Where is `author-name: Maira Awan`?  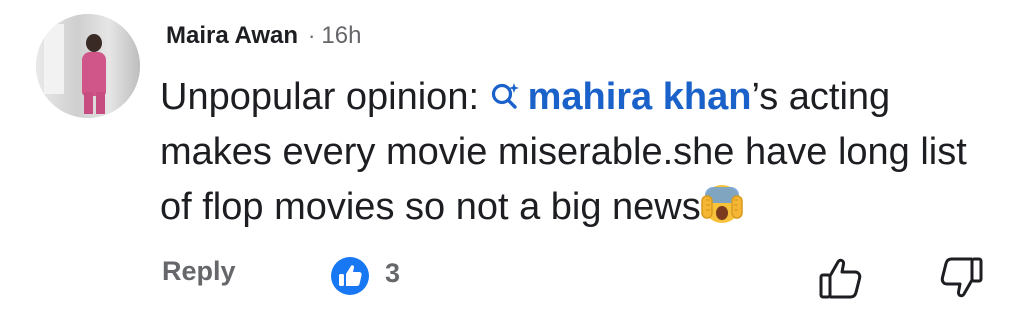
author-name: Maira Awan is located at coordinates (232, 36).